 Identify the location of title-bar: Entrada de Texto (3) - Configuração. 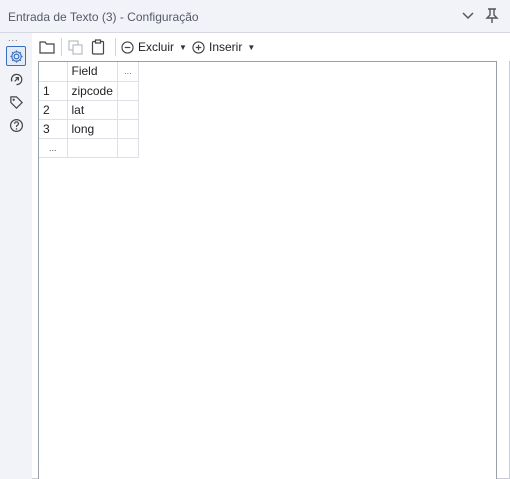
(255, 16).